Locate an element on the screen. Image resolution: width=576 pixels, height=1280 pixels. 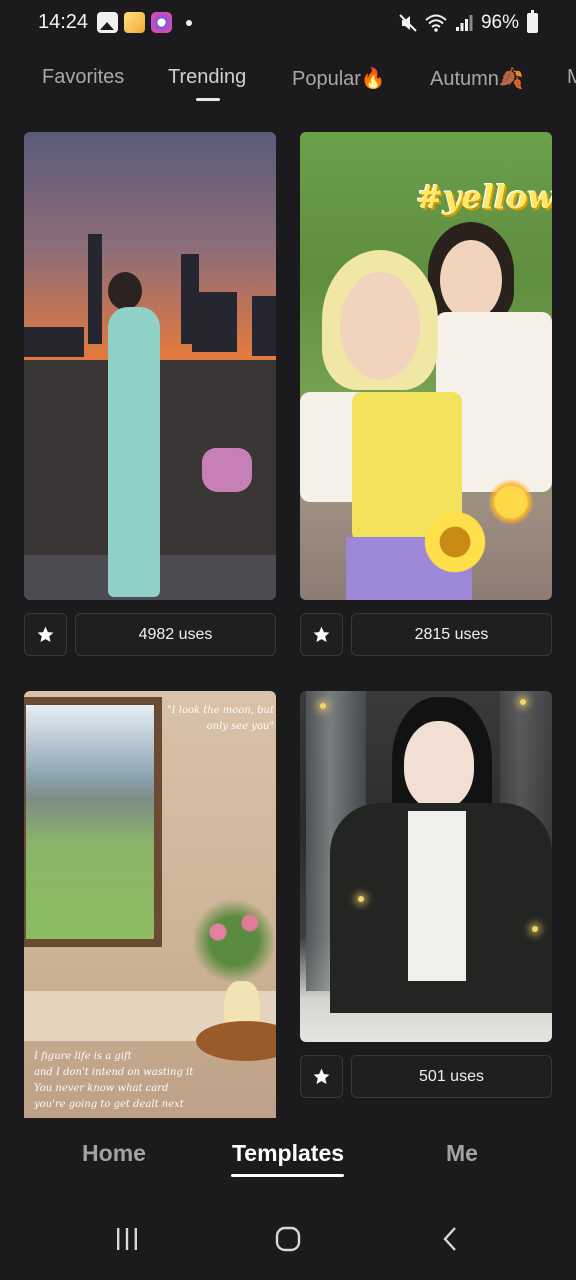
yellow-sticker-text: #yellow is located at coordinates (484, 197).